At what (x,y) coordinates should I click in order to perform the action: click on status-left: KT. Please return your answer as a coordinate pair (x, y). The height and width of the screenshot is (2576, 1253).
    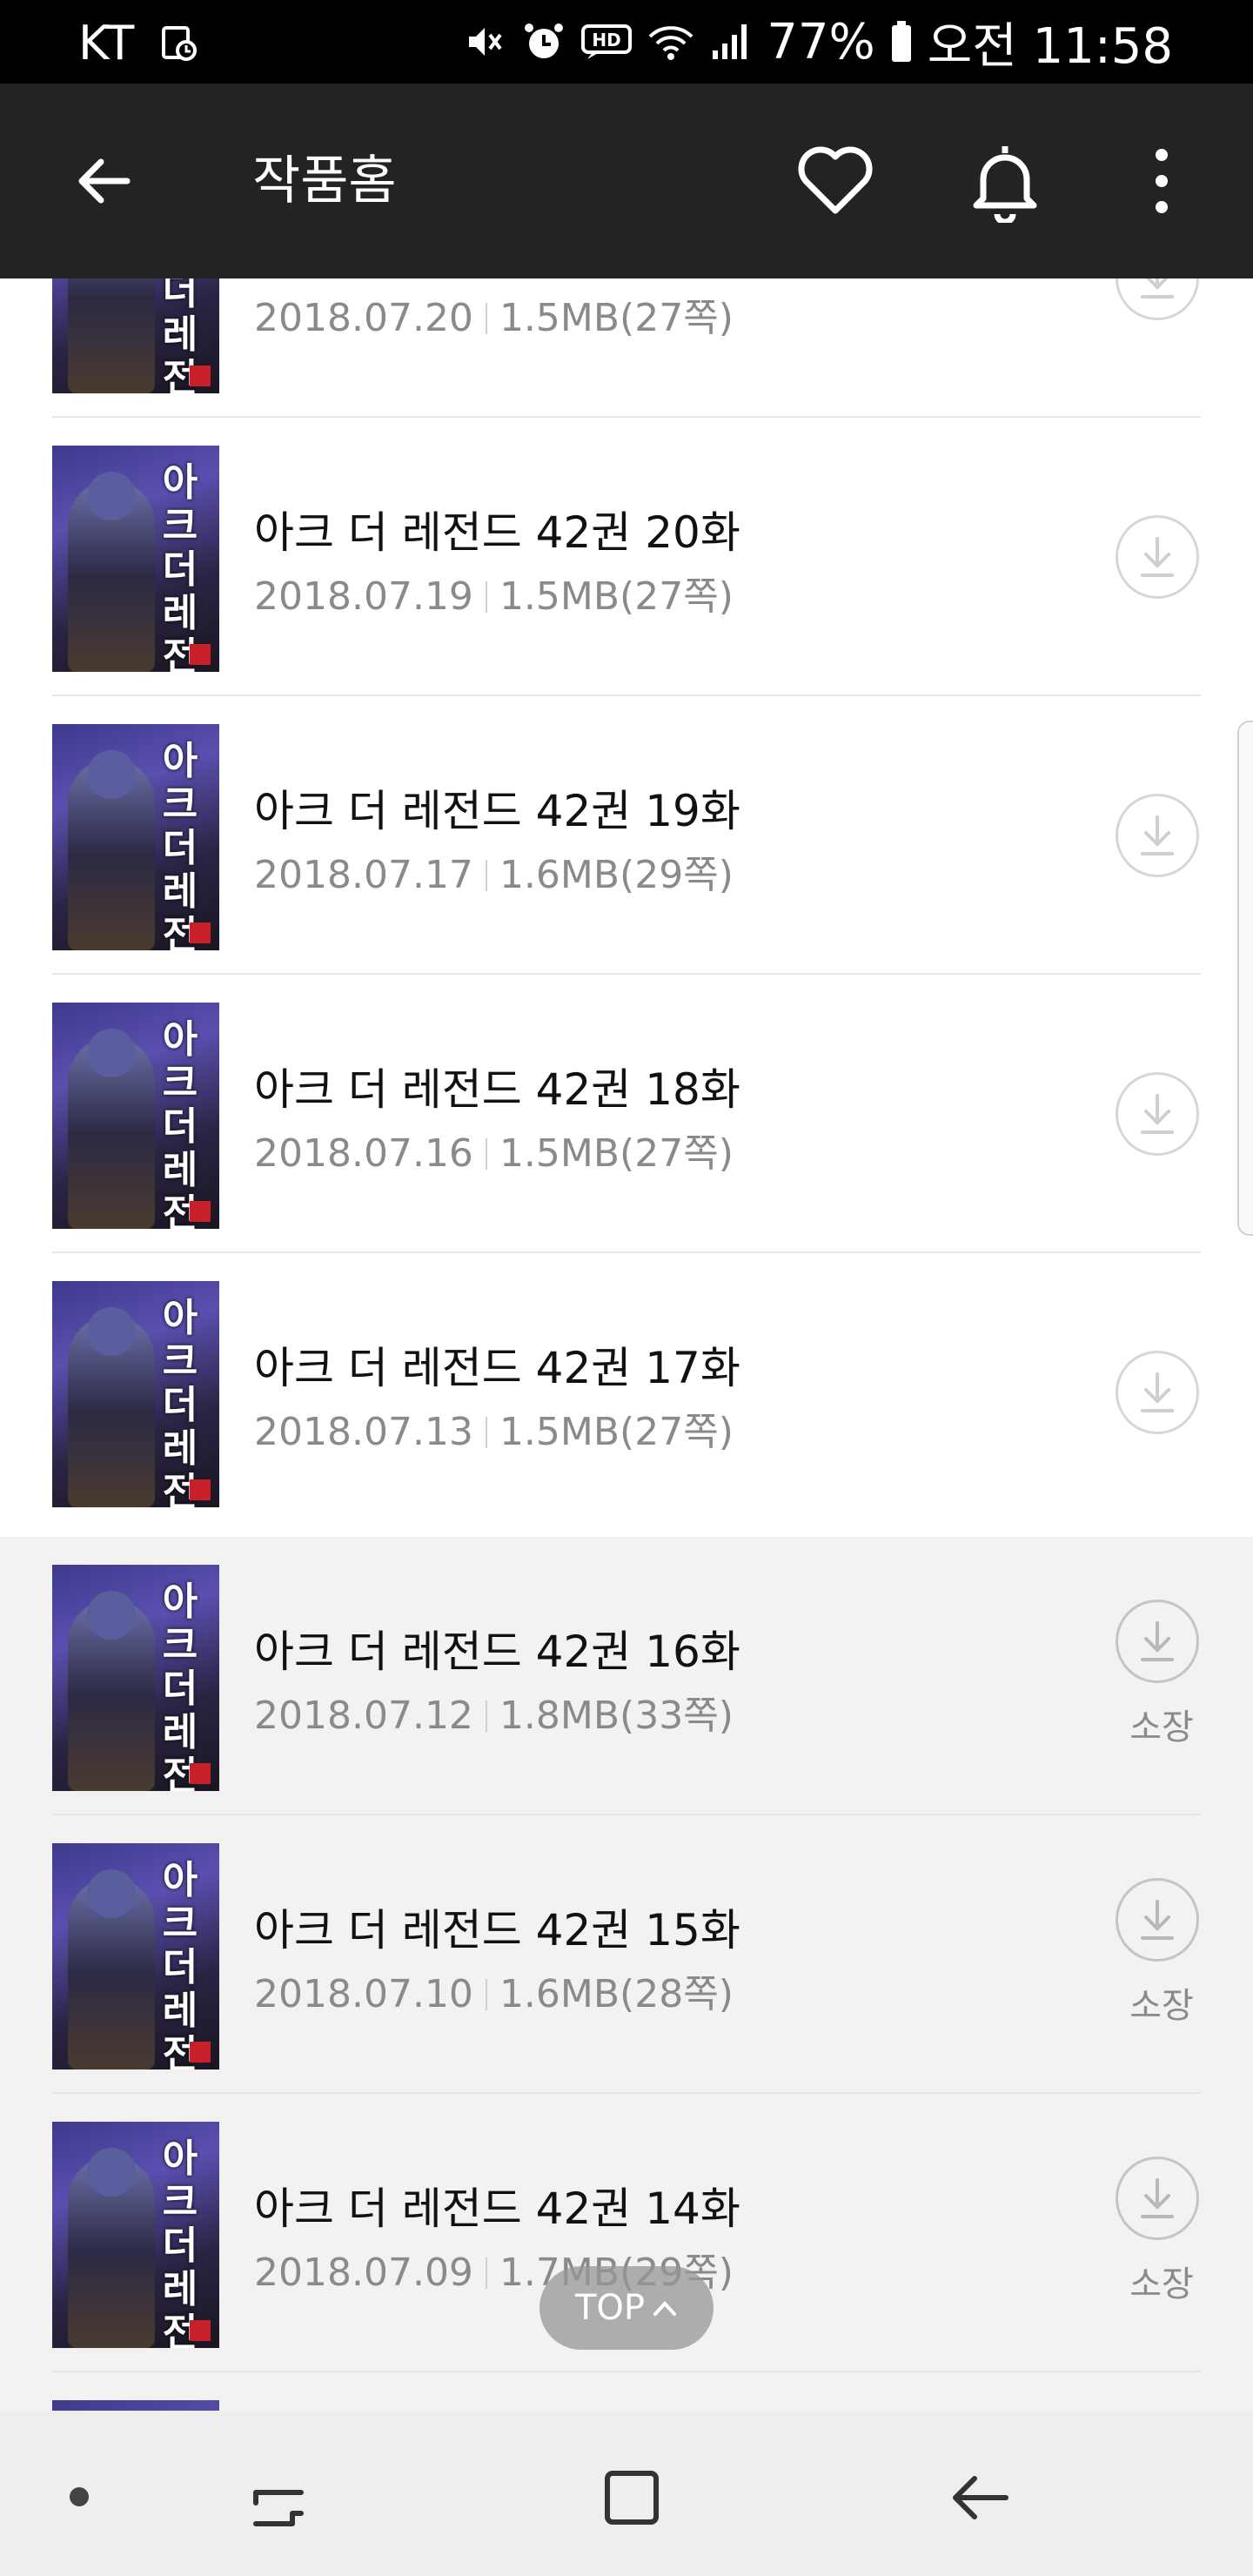
    Looking at the image, I should click on (138, 43).